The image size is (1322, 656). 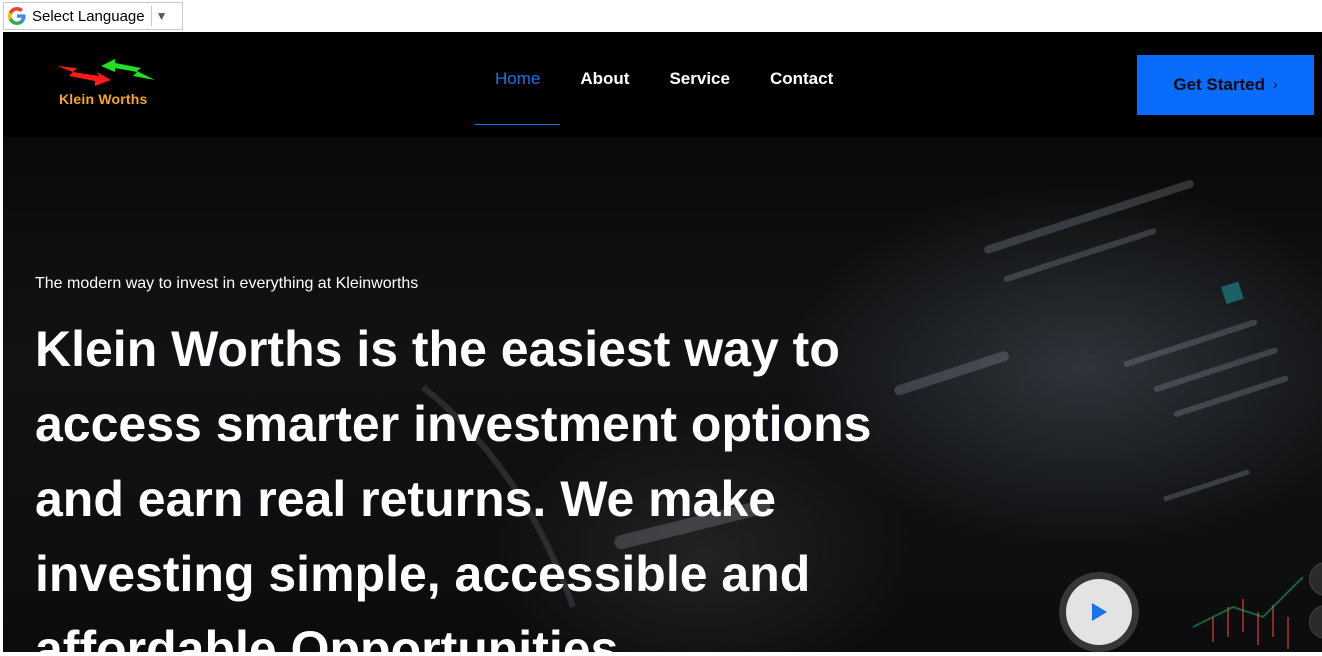 I want to click on play-icon, so click(x=1099, y=612).